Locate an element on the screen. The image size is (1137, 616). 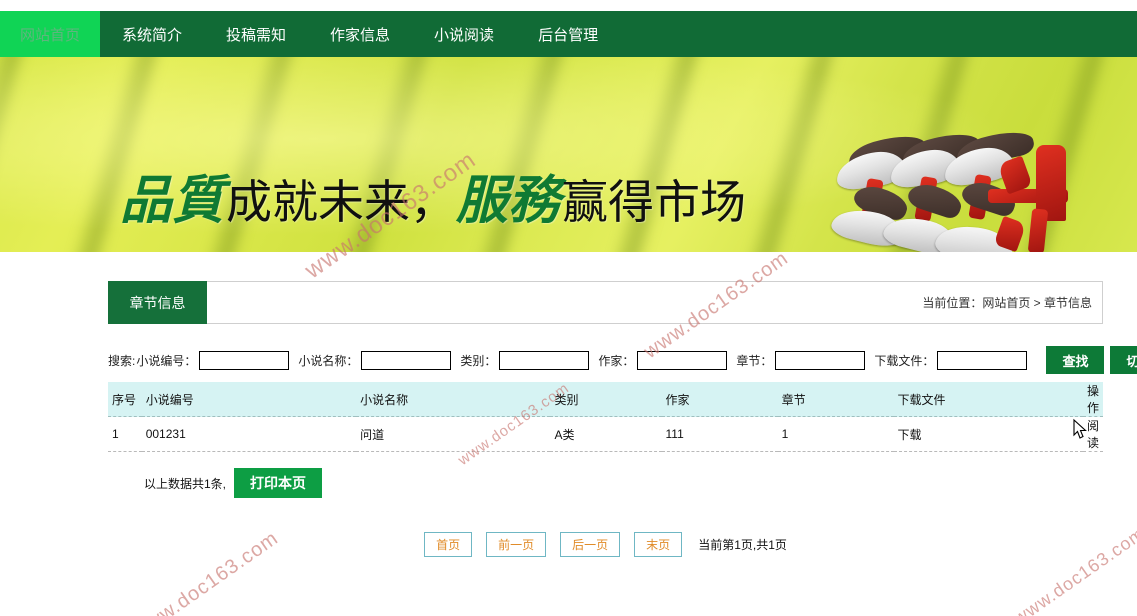
tab-chapter-info-label: 章节信息 is located at coordinates (157, 302).